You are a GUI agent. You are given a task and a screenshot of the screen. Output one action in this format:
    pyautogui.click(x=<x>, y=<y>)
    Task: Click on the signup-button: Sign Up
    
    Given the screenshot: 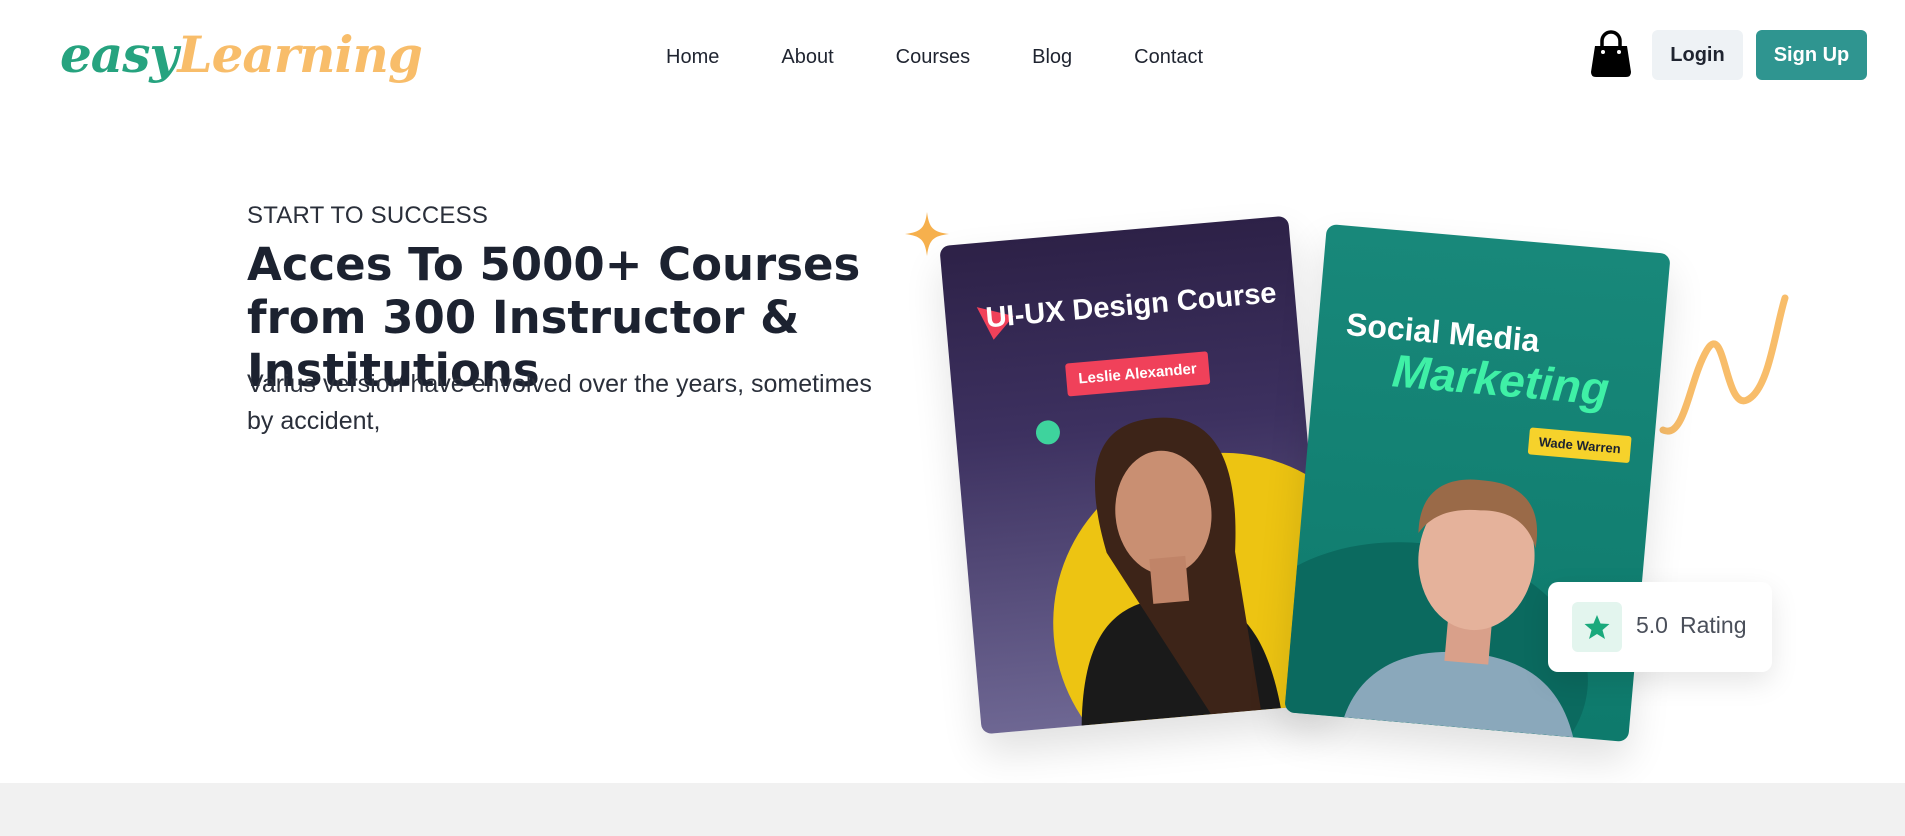 What is the action you would take?
    pyautogui.click(x=1811, y=55)
    